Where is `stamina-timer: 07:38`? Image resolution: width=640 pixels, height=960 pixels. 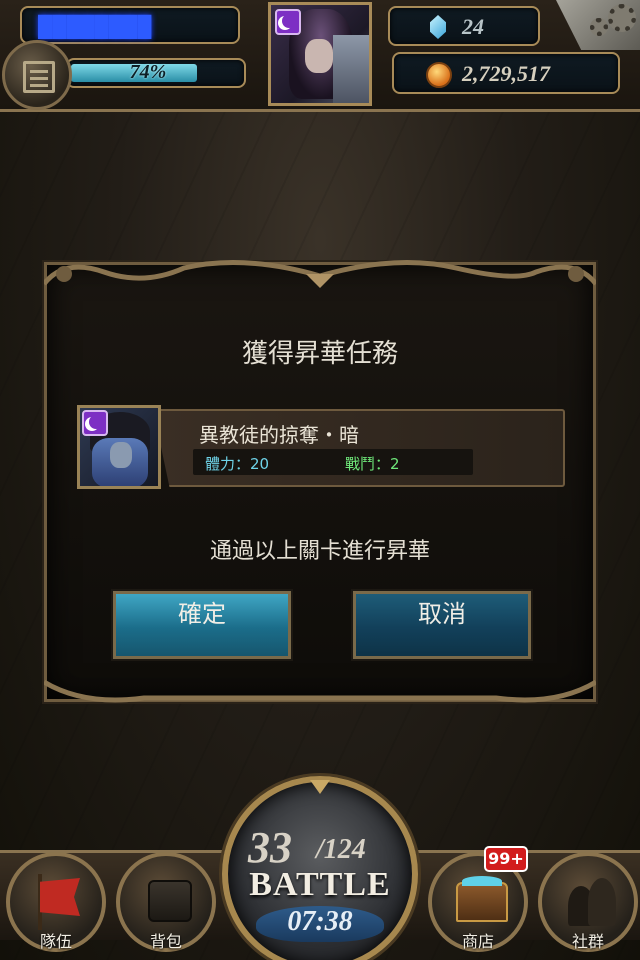
stamina-timer: 07:38 is located at coordinates (320, 921).